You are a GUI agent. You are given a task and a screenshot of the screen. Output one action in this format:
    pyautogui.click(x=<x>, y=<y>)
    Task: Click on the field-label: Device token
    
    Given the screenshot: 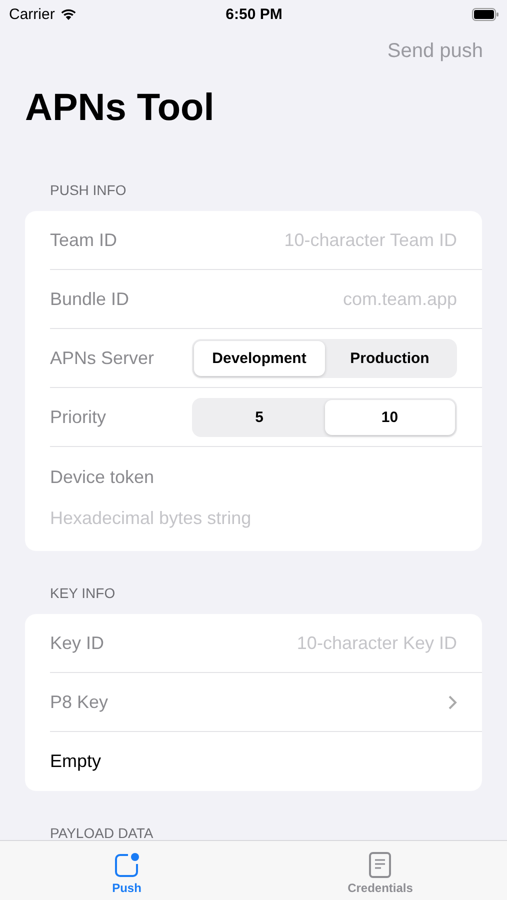 What is the action you would take?
    pyautogui.click(x=102, y=477)
    